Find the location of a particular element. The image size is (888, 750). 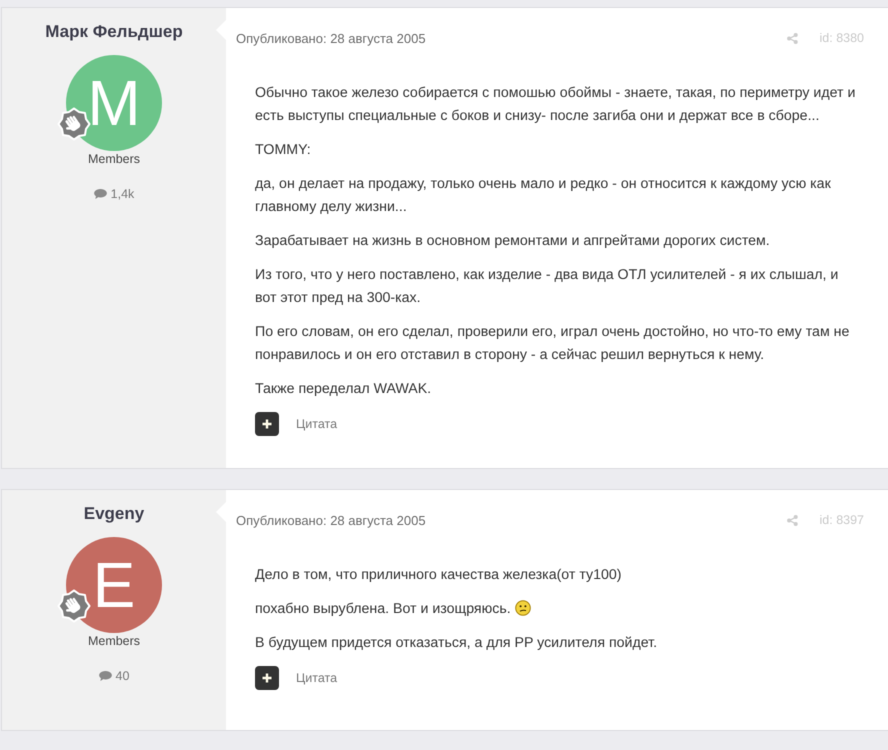

post-count: 1,4k is located at coordinates (122, 194).